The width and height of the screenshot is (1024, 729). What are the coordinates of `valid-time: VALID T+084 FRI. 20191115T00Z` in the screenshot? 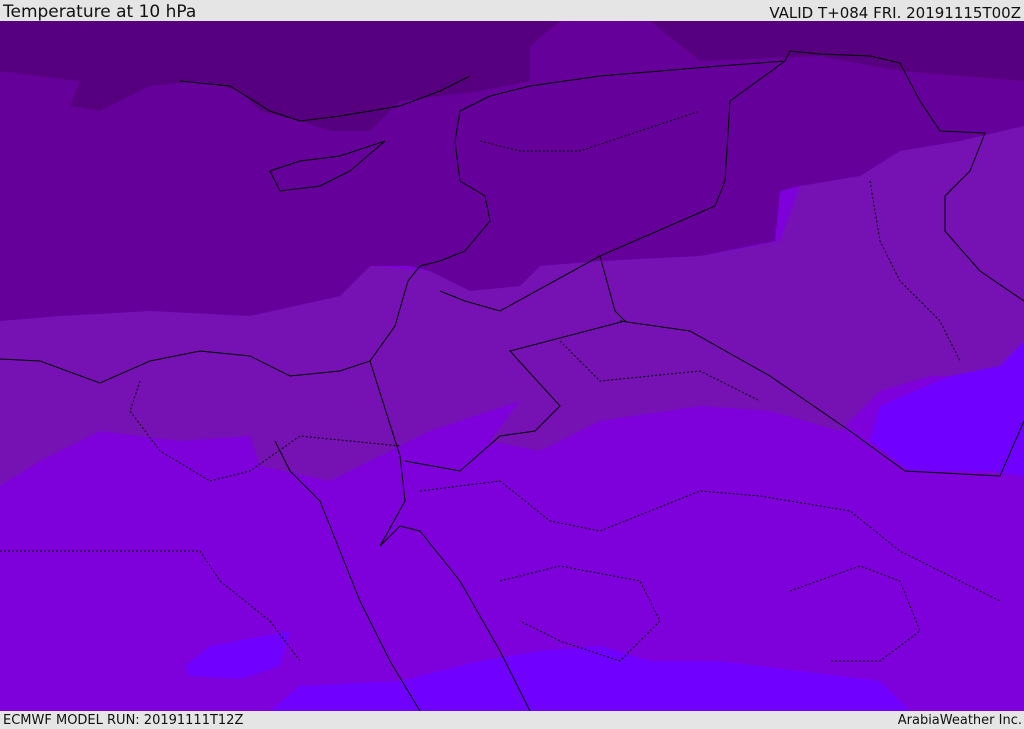 It's located at (895, 13).